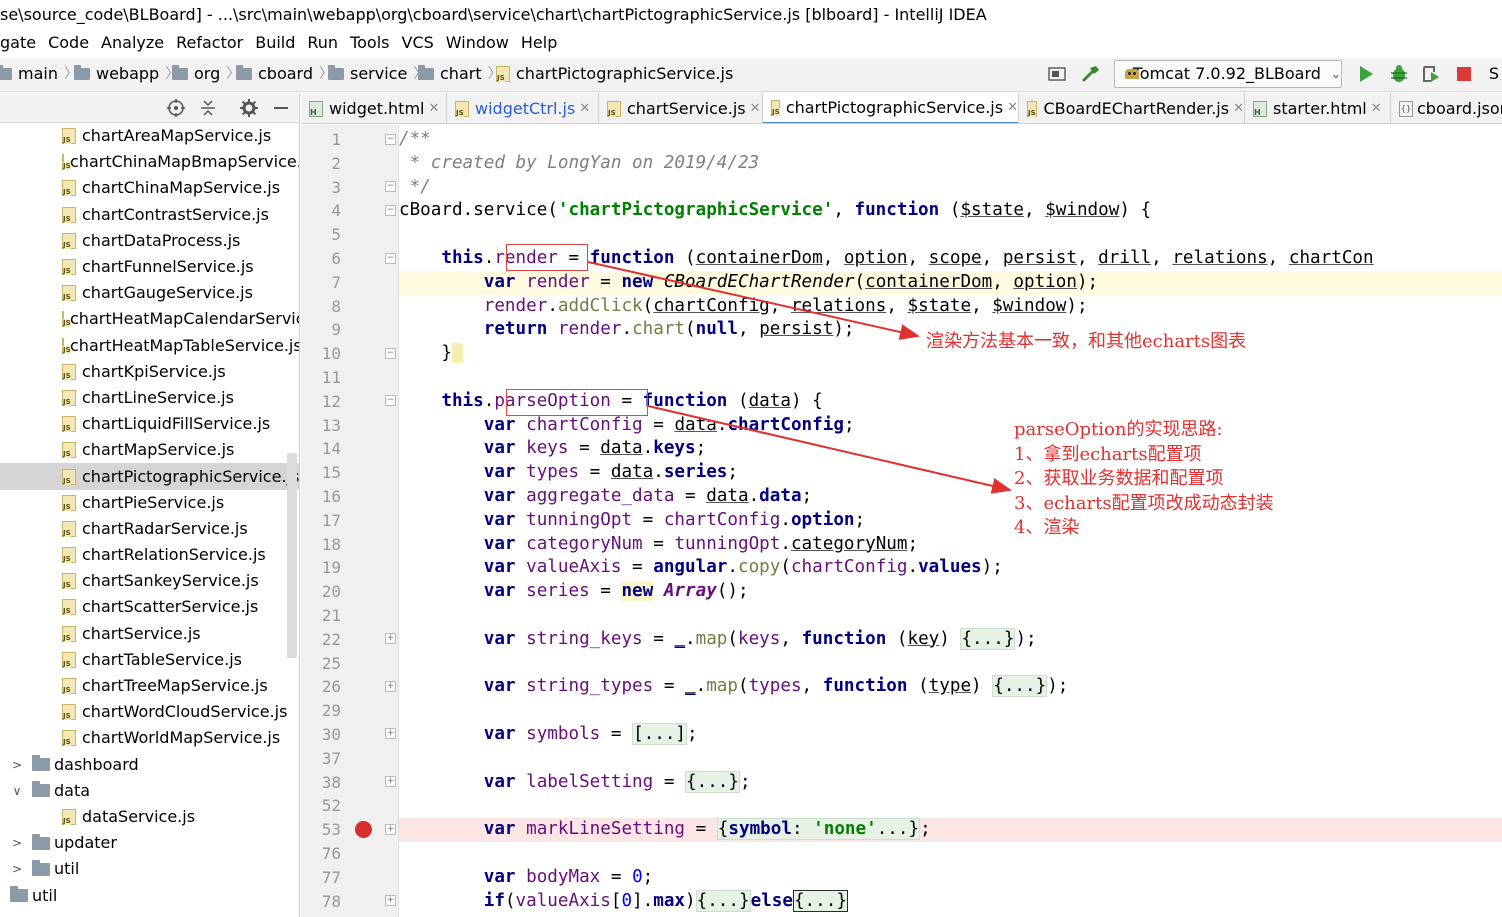  Describe the element at coordinates (175, 686) in the screenshot. I see `tree-file-label: chartTreeMapService.js` at that location.